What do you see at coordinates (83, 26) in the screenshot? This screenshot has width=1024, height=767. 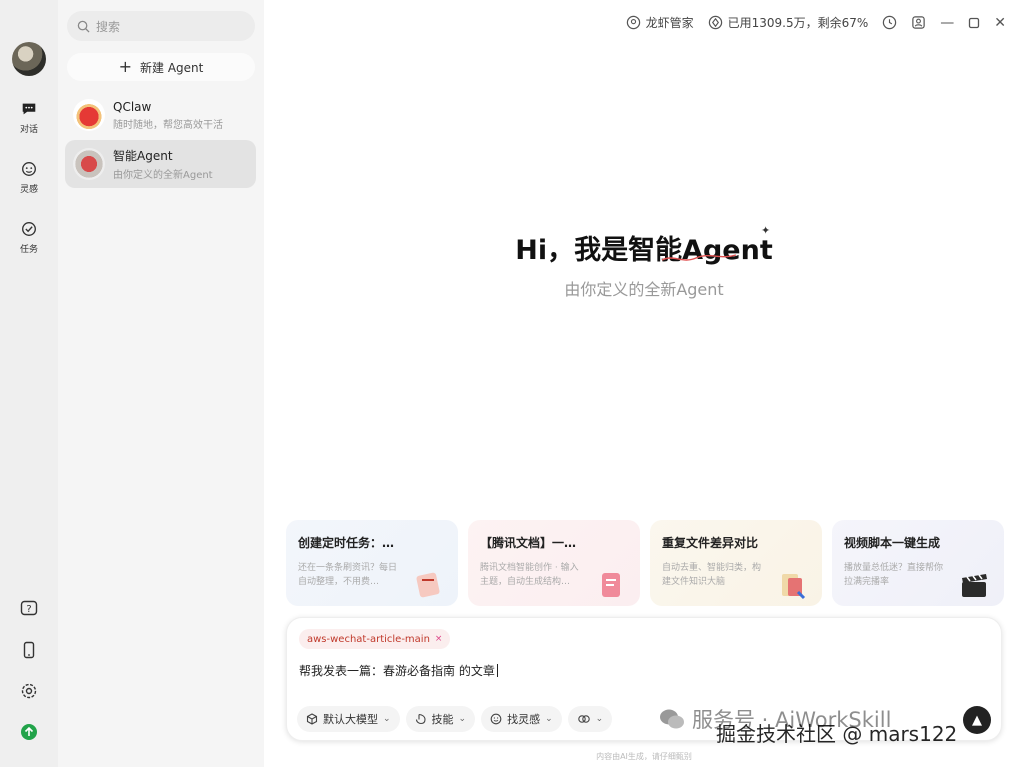 I see `search-icon` at bounding box center [83, 26].